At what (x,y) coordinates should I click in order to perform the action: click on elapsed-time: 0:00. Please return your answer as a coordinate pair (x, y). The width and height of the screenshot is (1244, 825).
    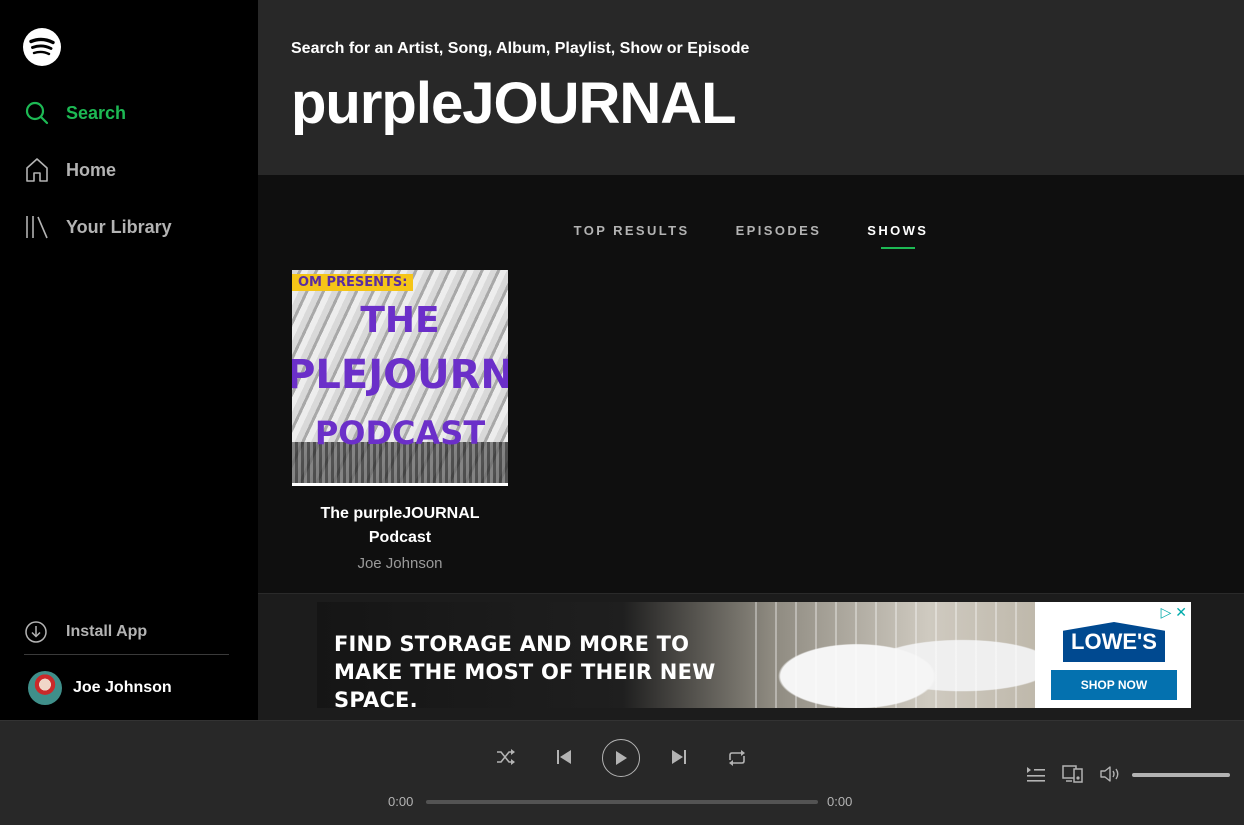
    Looking at the image, I should click on (401, 801).